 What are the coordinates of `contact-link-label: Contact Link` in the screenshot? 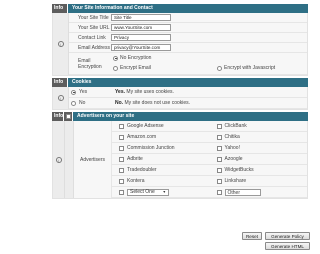 It's located at (92, 37).